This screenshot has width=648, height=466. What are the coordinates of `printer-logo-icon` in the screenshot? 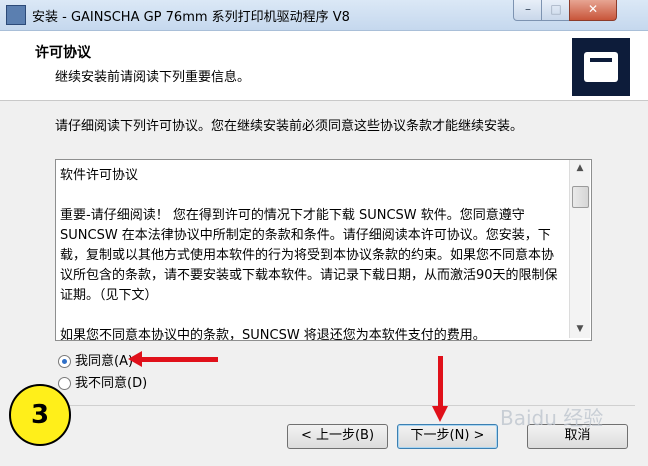 It's located at (601, 67).